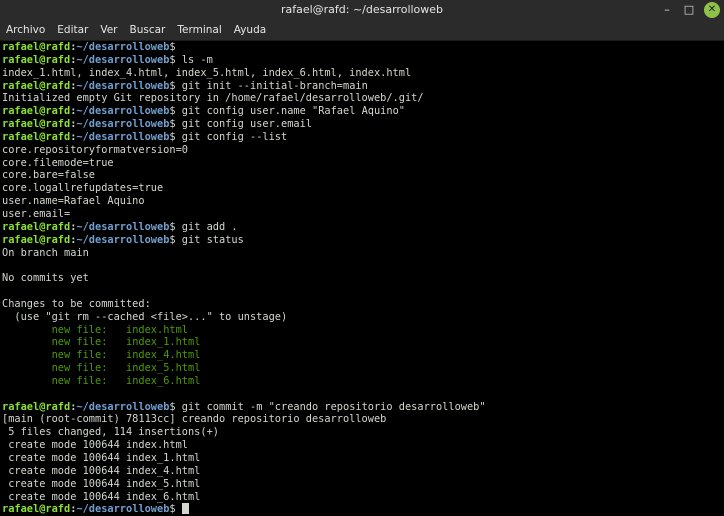  Describe the element at coordinates (360, 163) in the screenshot. I see `output-line: core.filemode=true` at that location.